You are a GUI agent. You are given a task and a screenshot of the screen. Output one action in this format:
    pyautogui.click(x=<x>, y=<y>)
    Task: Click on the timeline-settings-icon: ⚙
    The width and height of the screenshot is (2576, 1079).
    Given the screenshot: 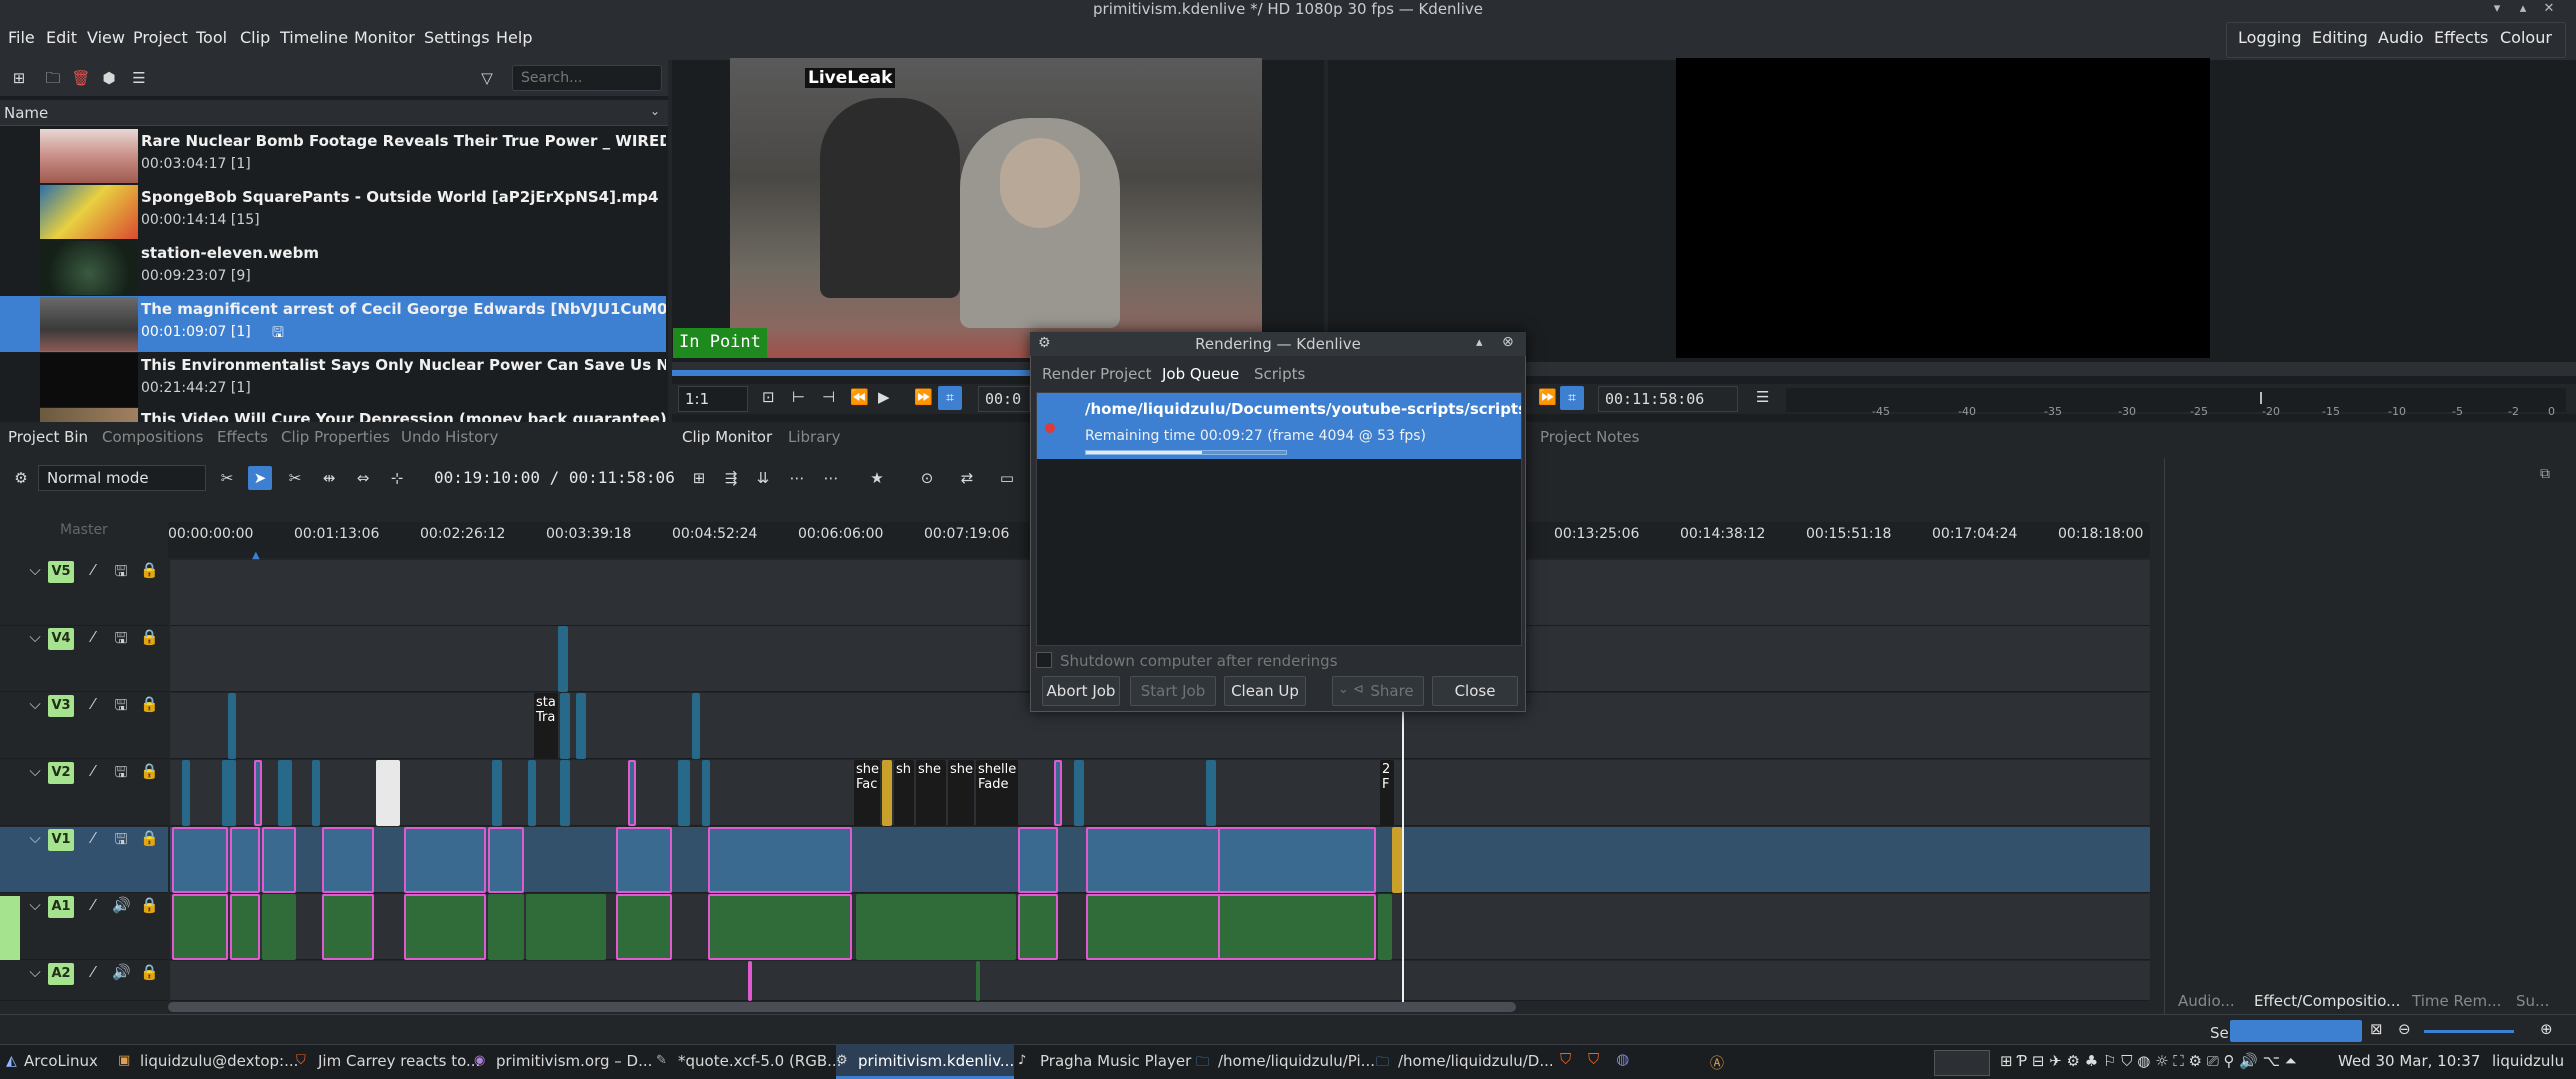 What is the action you would take?
    pyautogui.click(x=21, y=478)
    